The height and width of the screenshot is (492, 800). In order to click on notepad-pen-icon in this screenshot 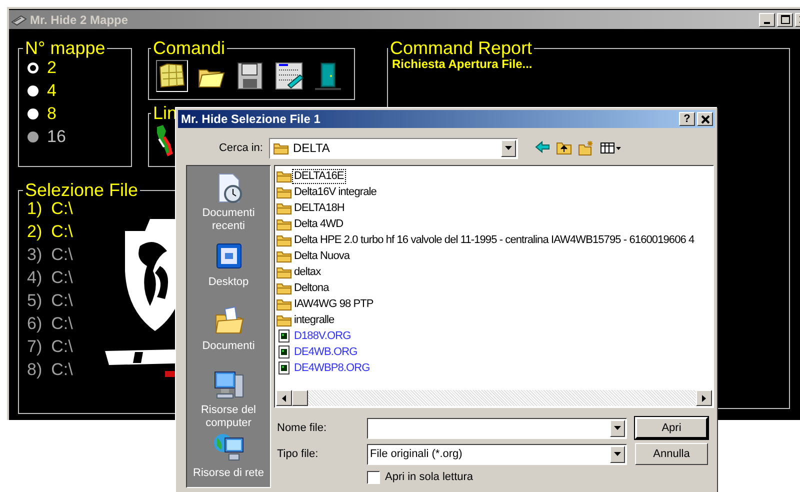, I will do `click(289, 76)`.